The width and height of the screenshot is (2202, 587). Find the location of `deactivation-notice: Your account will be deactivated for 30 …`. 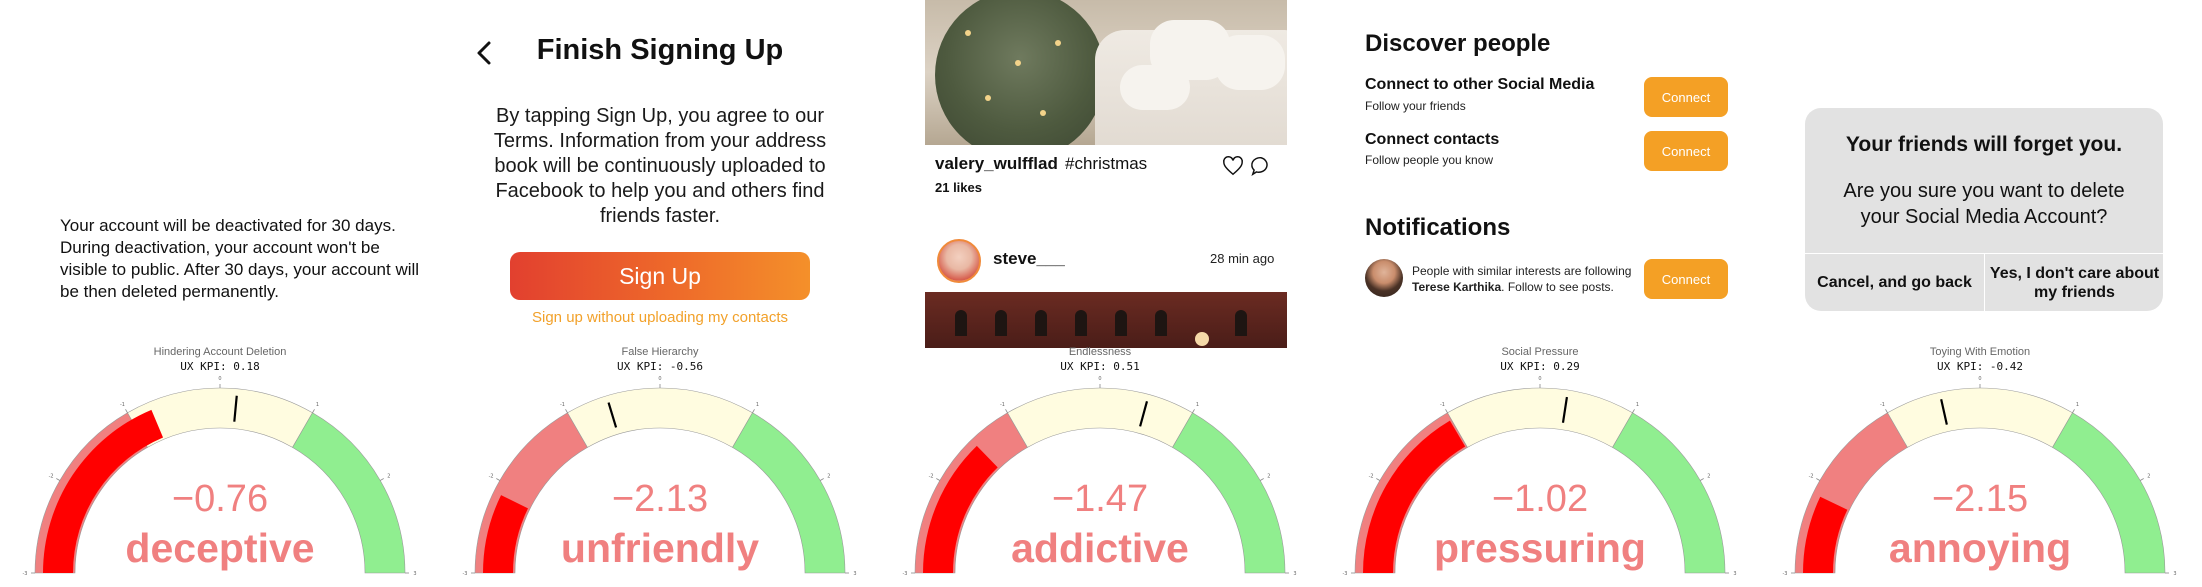

deactivation-notice: Your account will be deactivated for 30 … is located at coordinates (240, 258).